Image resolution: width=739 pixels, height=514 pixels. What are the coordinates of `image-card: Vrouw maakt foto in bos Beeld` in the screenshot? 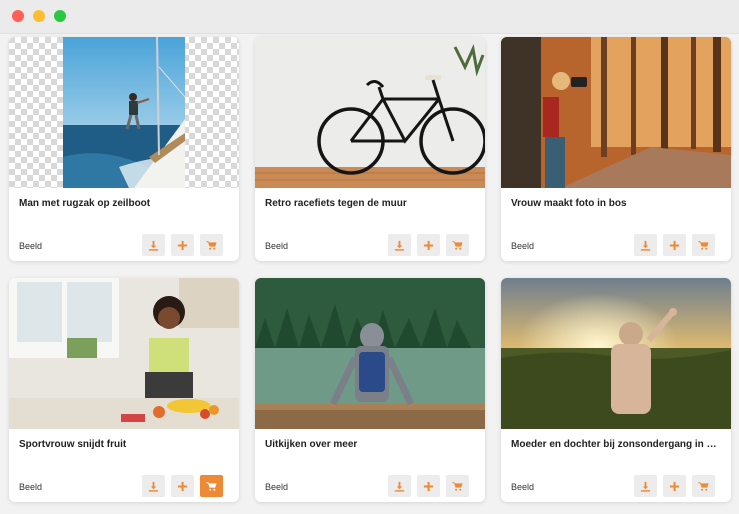 It's located at (616, 149).